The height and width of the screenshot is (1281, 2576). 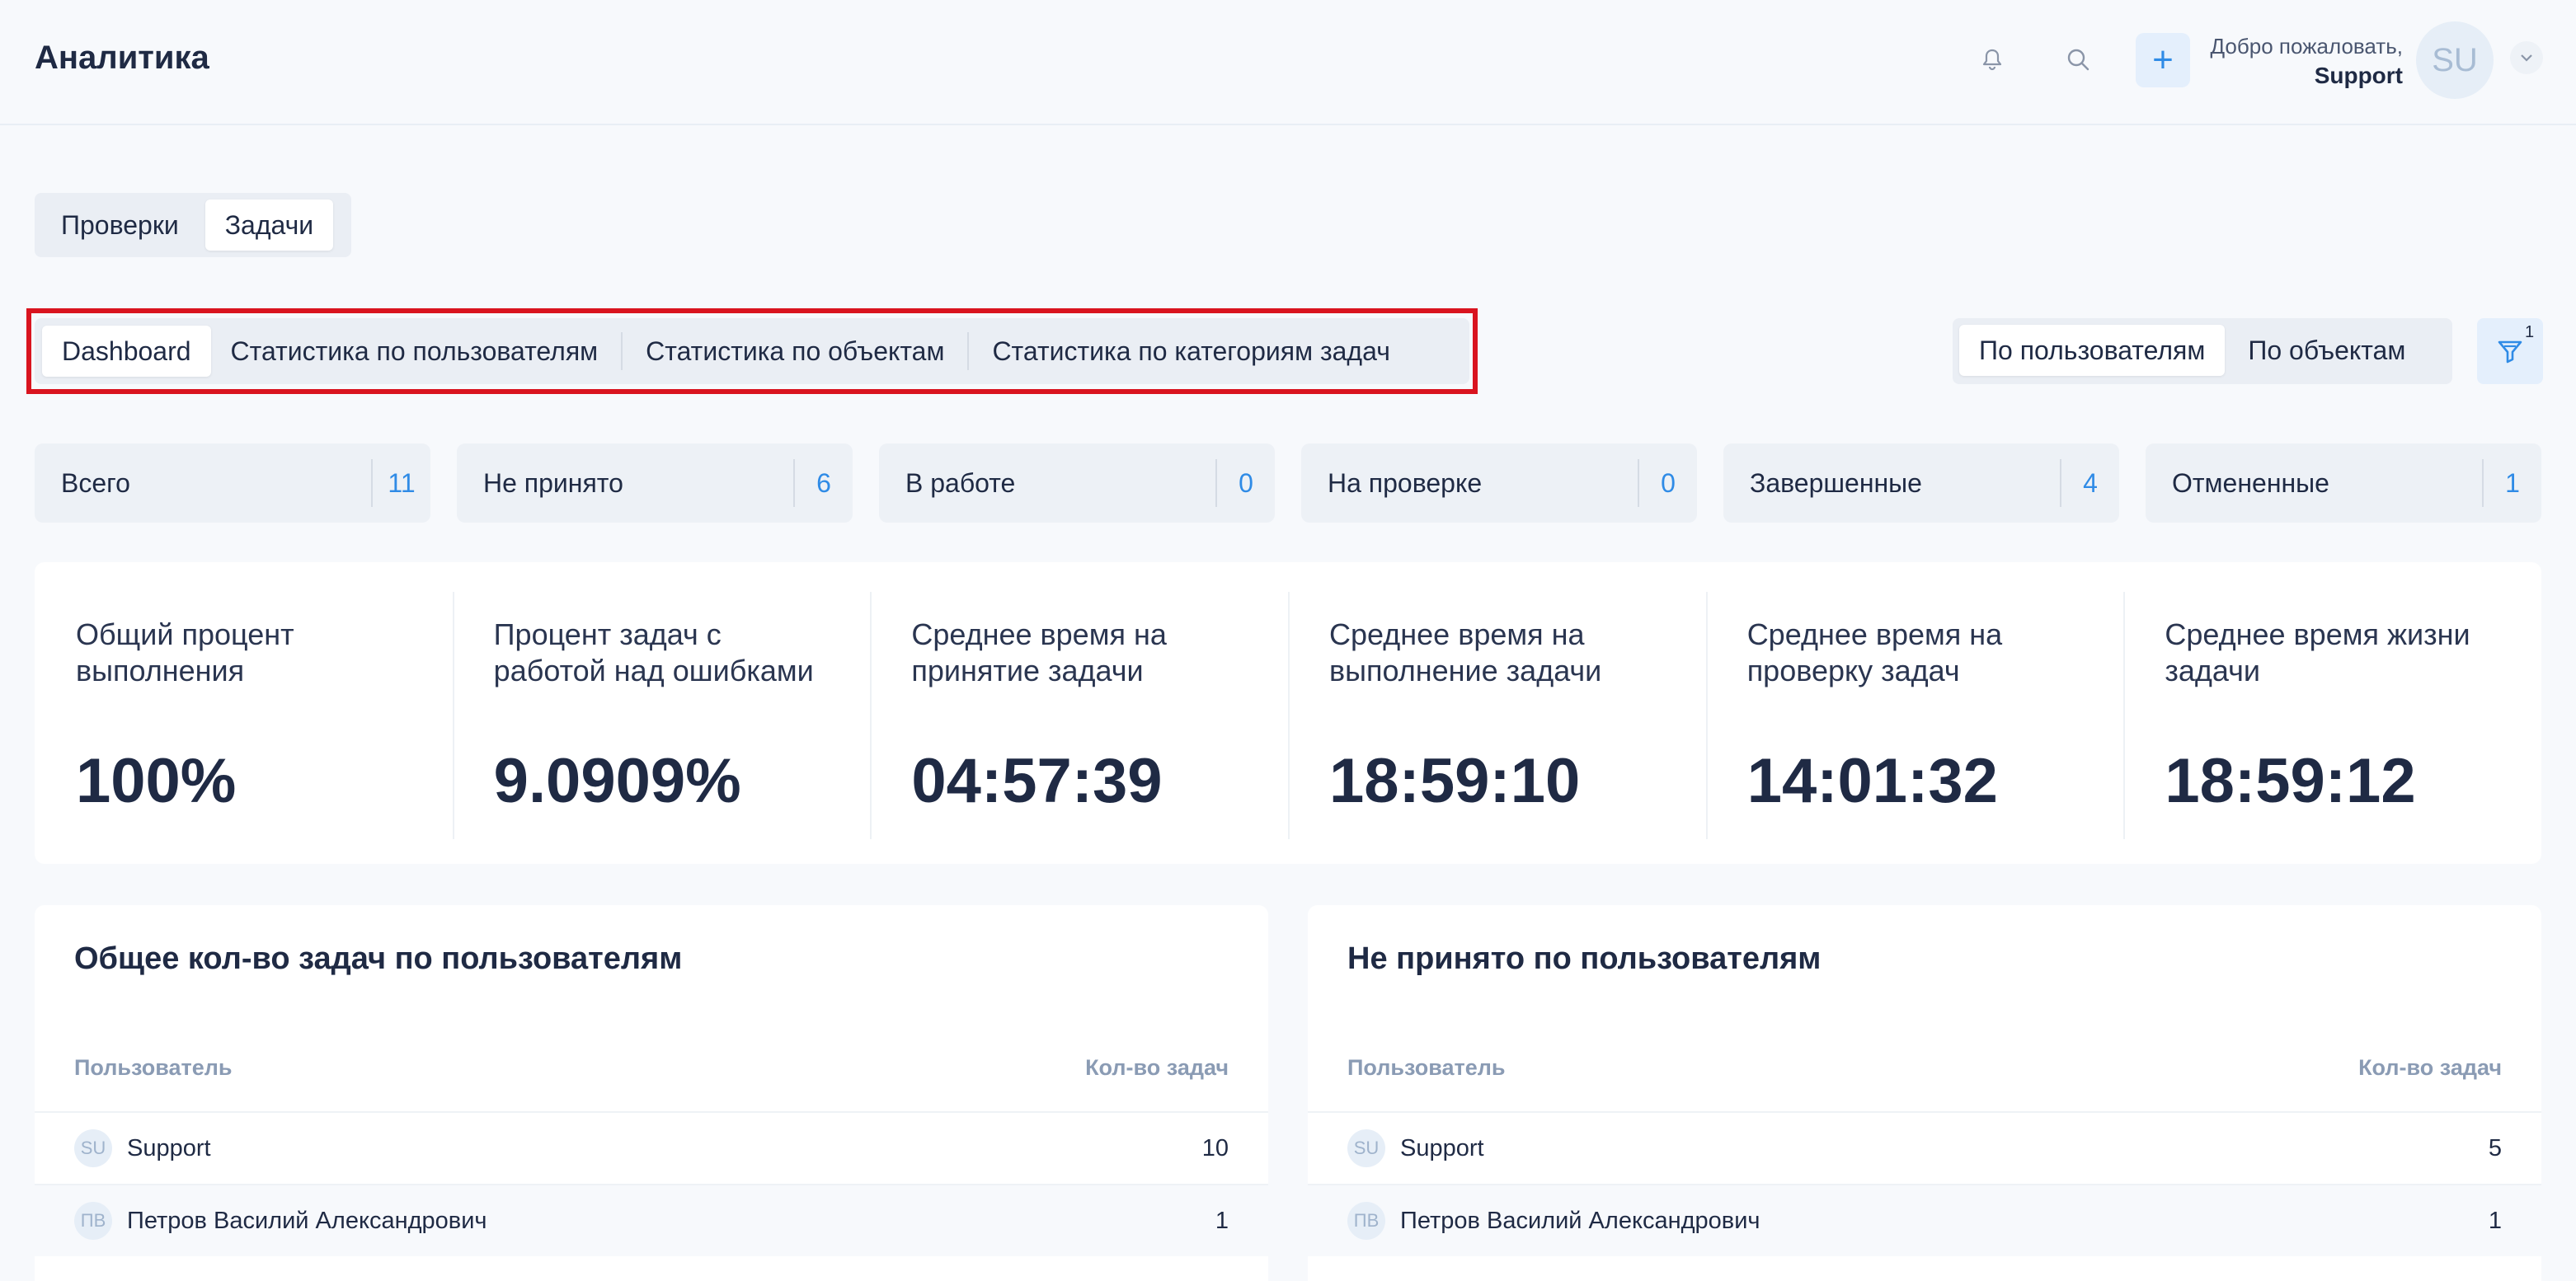 What do you see at coordinates (1465, 652) in the screenshot?
I see `metric-label: Среднее время на выполнение задачи` at bounding box center [1465, 652].